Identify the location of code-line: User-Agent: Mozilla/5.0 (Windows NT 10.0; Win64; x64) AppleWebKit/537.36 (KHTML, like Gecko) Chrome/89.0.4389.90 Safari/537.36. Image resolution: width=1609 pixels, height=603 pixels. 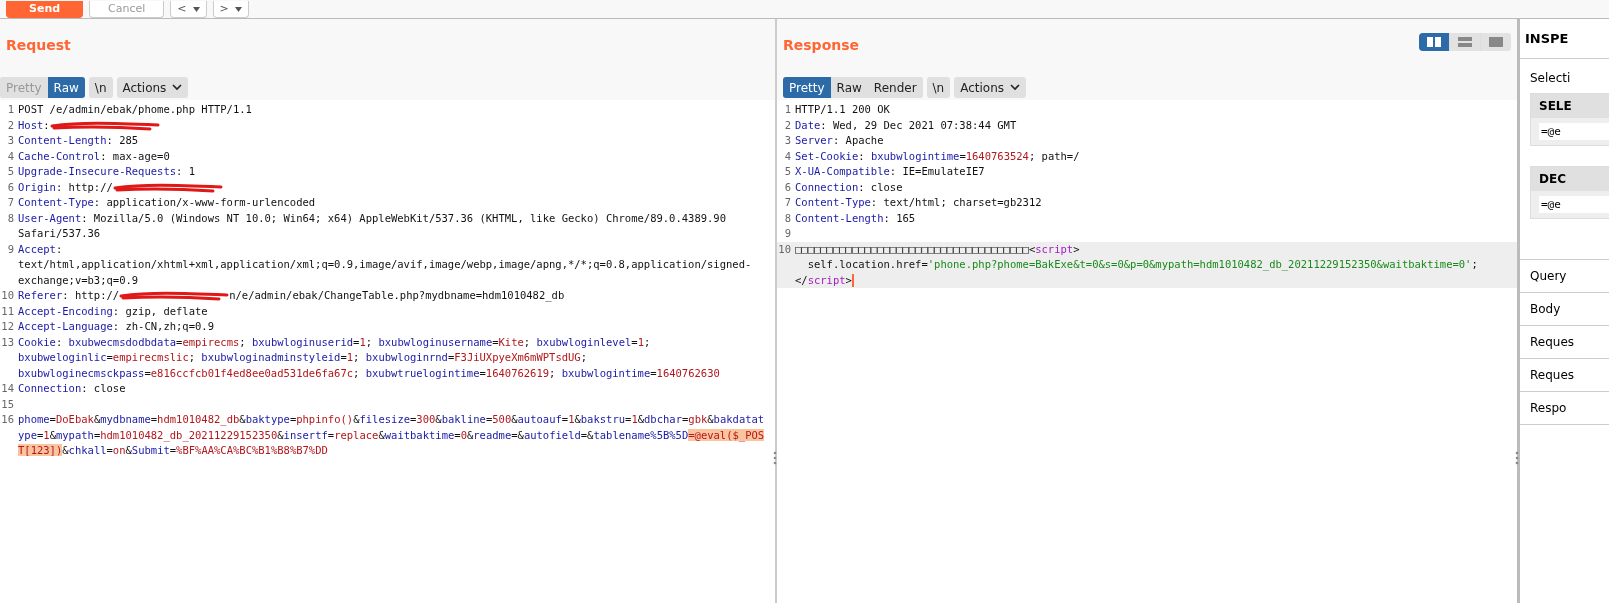
(372, 225).